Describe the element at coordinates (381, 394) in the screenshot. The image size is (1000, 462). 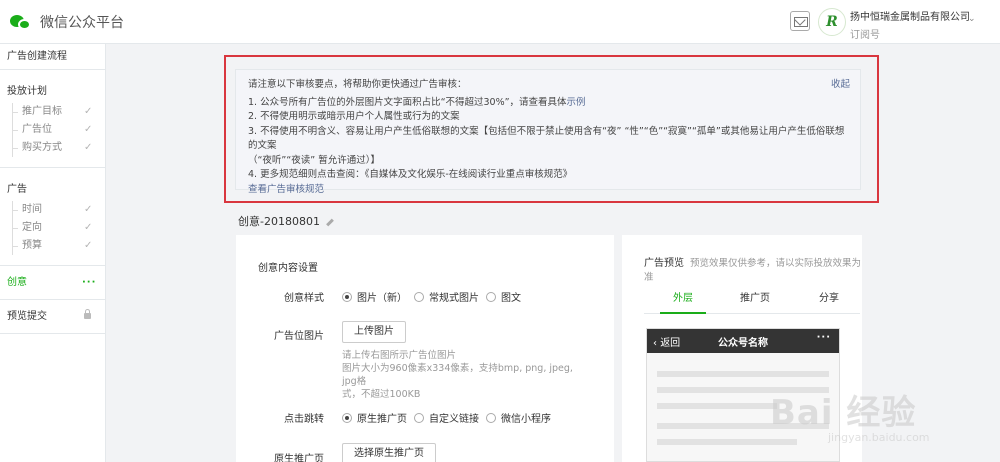
I see `hint-line: 式，不超过100KB` at that location.